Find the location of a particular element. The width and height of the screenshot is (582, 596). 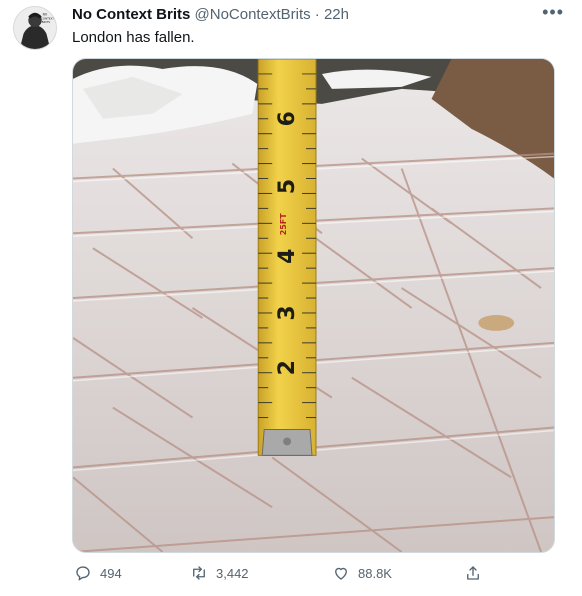

reply-count: 494 is located at coordinates (111, 573).